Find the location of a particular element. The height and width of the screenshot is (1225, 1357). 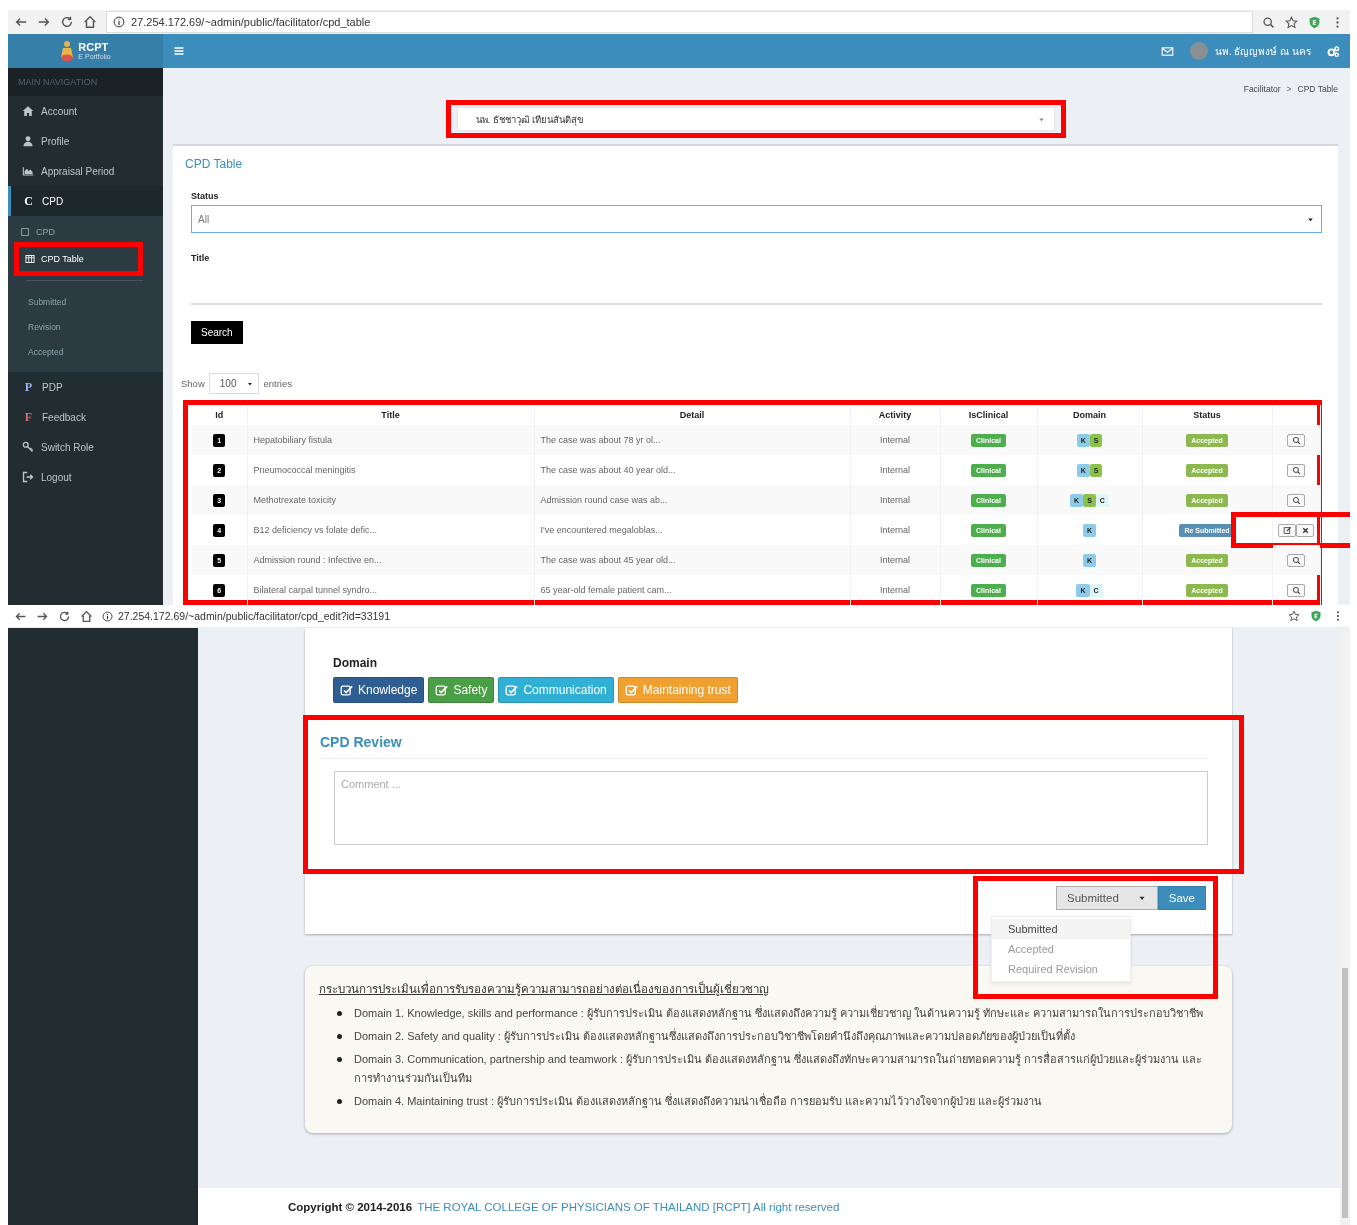

sidebar-item: Account is located at coordinates (85, 111).